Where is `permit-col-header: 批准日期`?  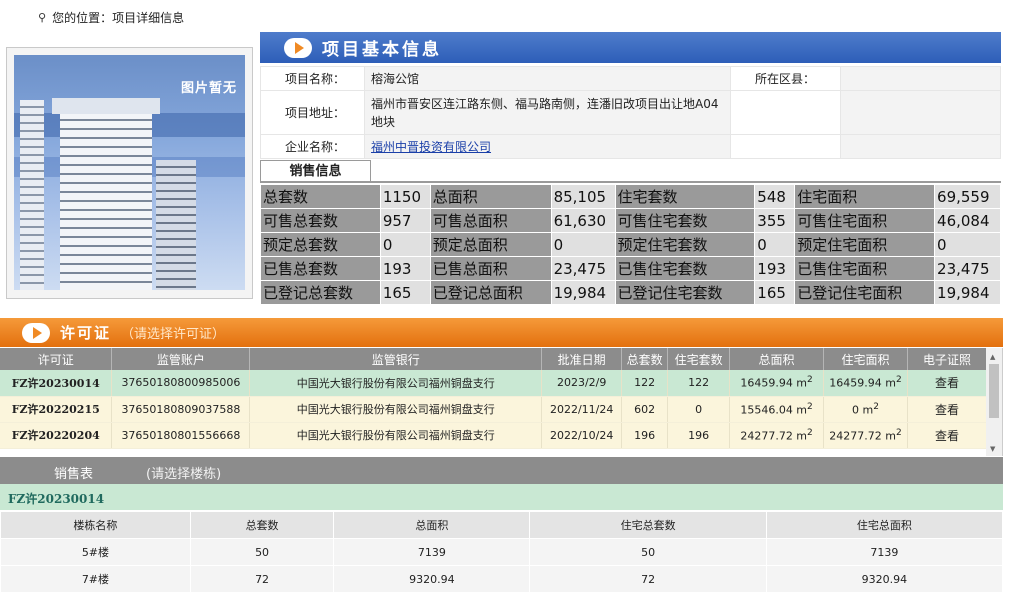
permit-col-header: 批准日期 is located at coordinates (582, 359).